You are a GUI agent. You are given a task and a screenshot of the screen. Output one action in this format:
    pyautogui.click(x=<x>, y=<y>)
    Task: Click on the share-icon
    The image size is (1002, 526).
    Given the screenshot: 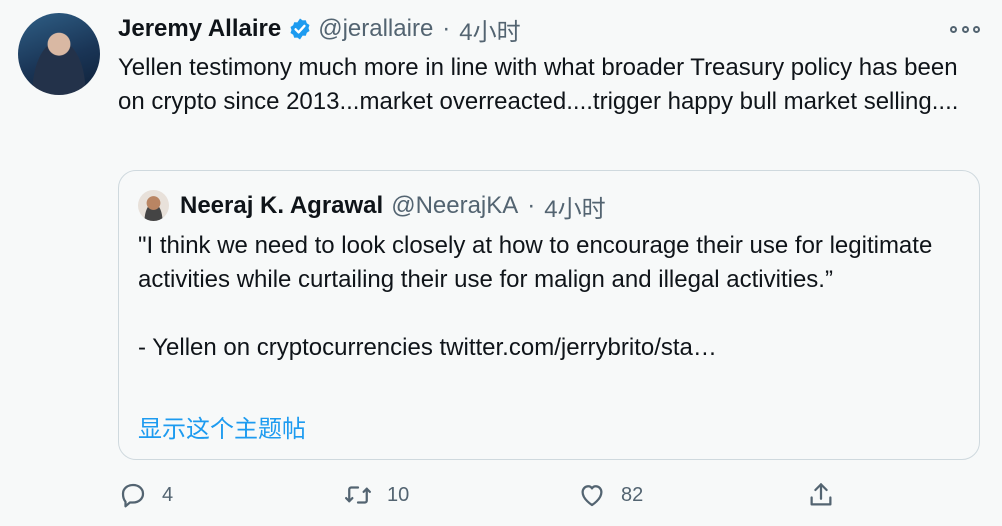 What is the action you would take?
    pyautogui.click(x=821, y=495)
    